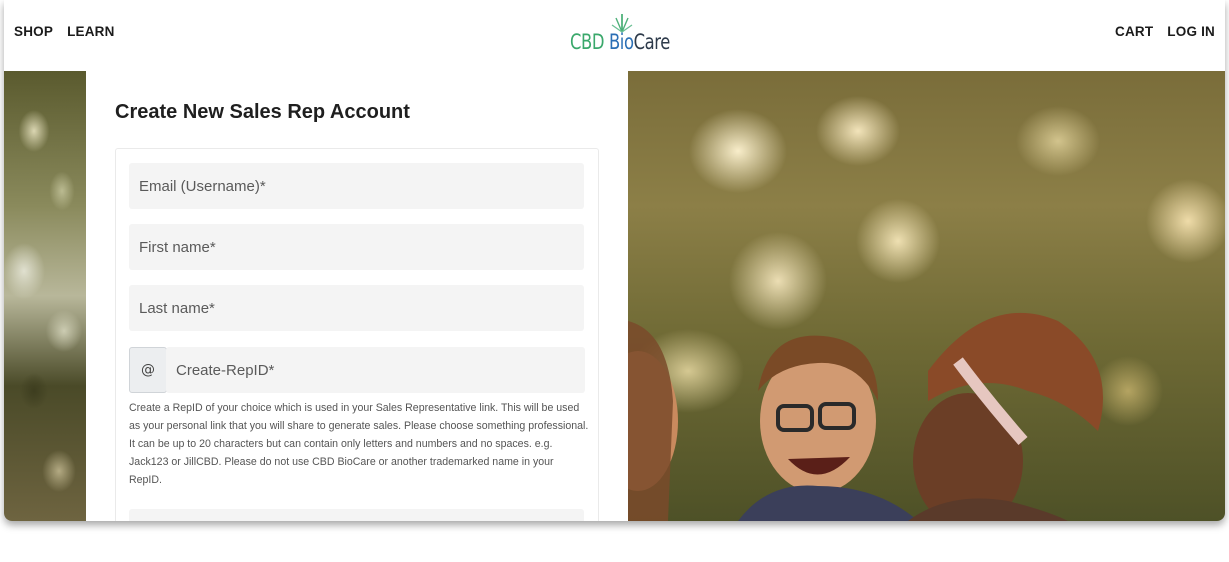 The height and width of the screenshot is (562, 1229). What do you see at coordinates (91, 31) in the screenshot?
I see `nav-learn-link: LEARN` at bounding box center [91, 31].